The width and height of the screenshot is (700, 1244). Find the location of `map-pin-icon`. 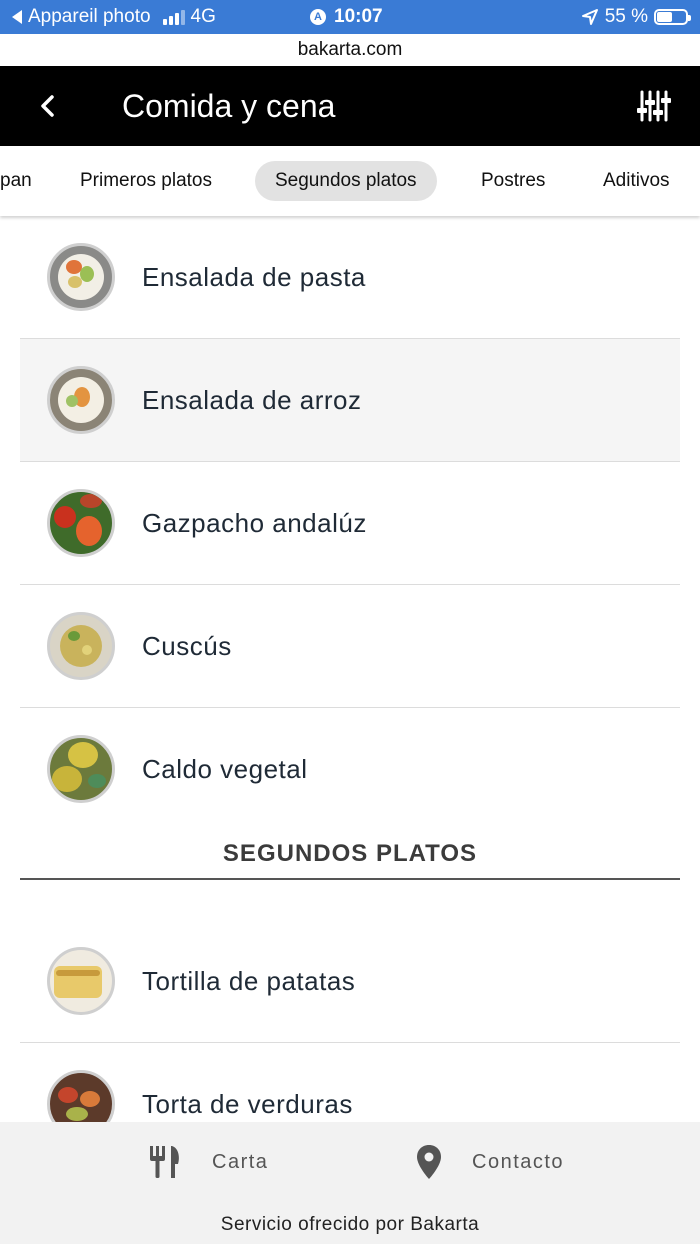

map-pin-icon is located at coordinates (429, 1162).